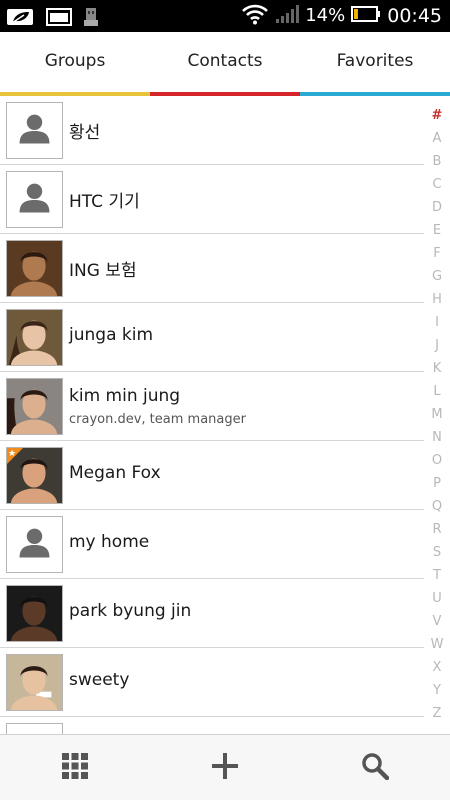 The height and width of the screenshot is (800, 450). What do you see at coordinates (437, 506) in the screenshot?
I see `alpha-index-q: Q` at bounding box center [437, 506].